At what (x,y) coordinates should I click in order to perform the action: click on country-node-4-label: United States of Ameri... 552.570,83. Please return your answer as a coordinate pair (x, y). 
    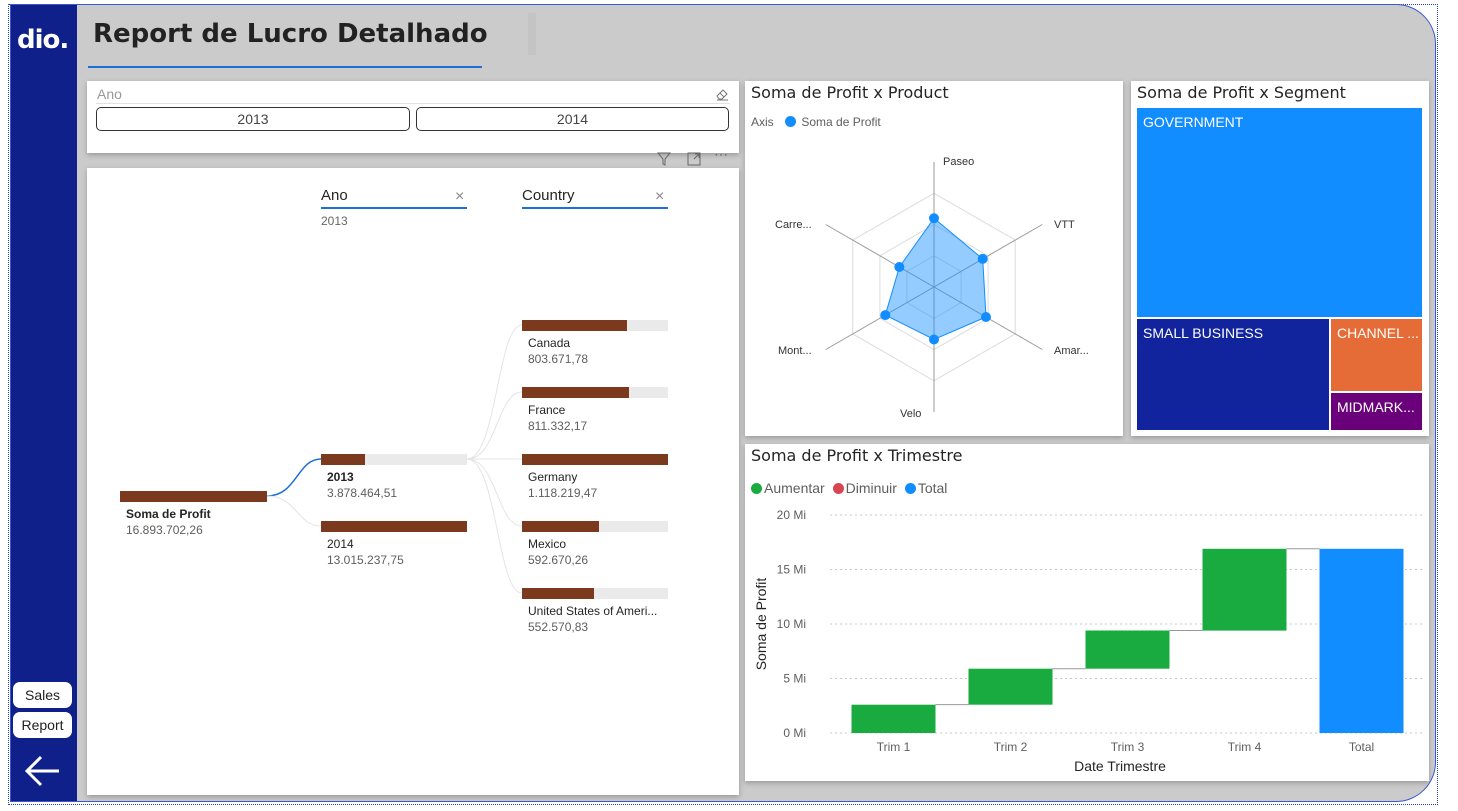
    Looking at the image, I should click on (592, 619).